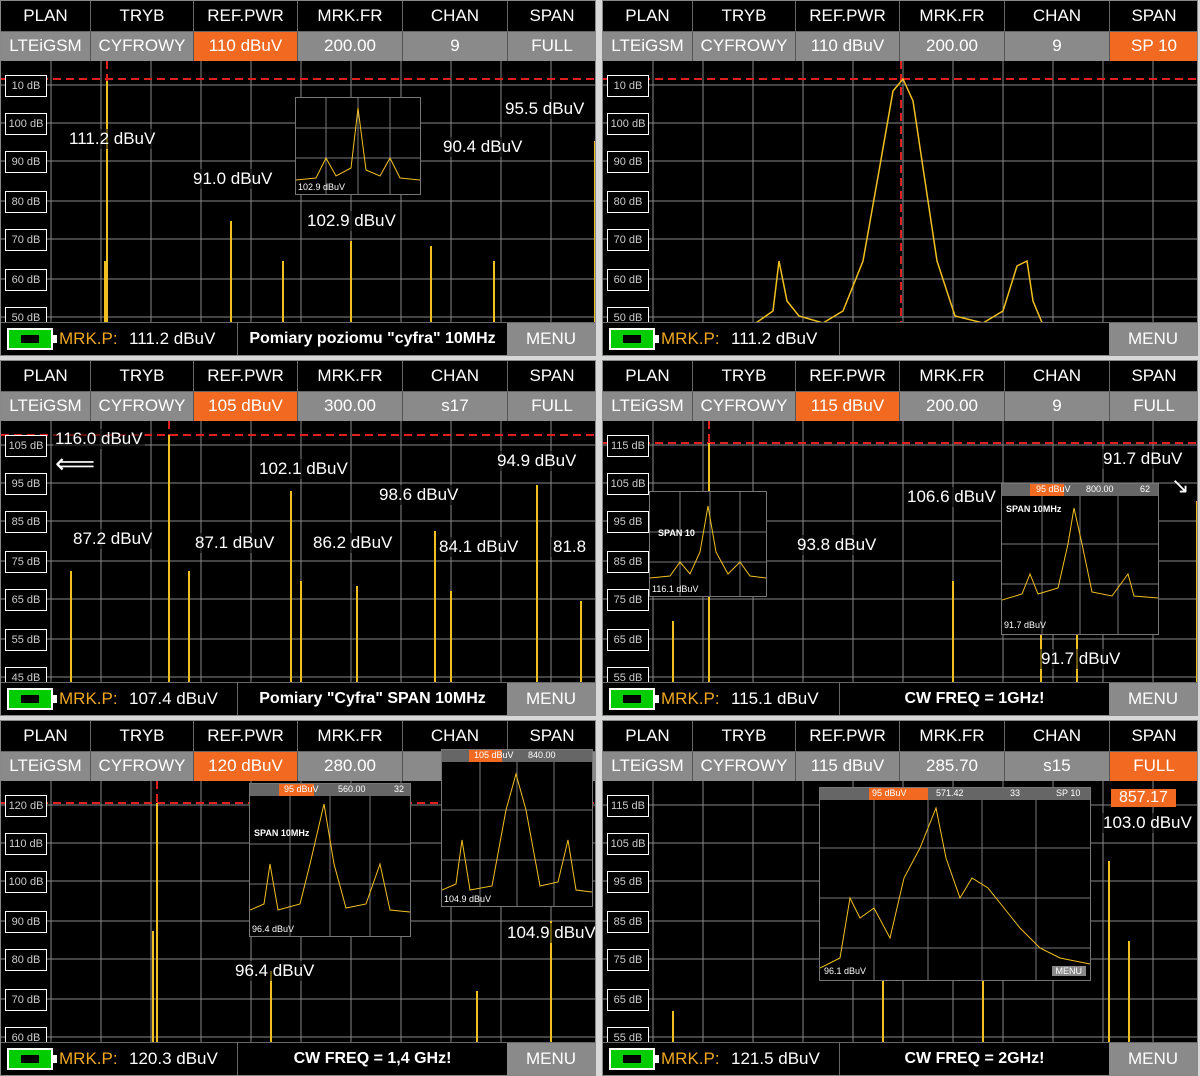 The width and height of the screenshot is (1200, 1076). What do you see at coordinates (1057, 766) in the screenshot?
I see `value-chan: s15` at bounding box center [1057, 766].